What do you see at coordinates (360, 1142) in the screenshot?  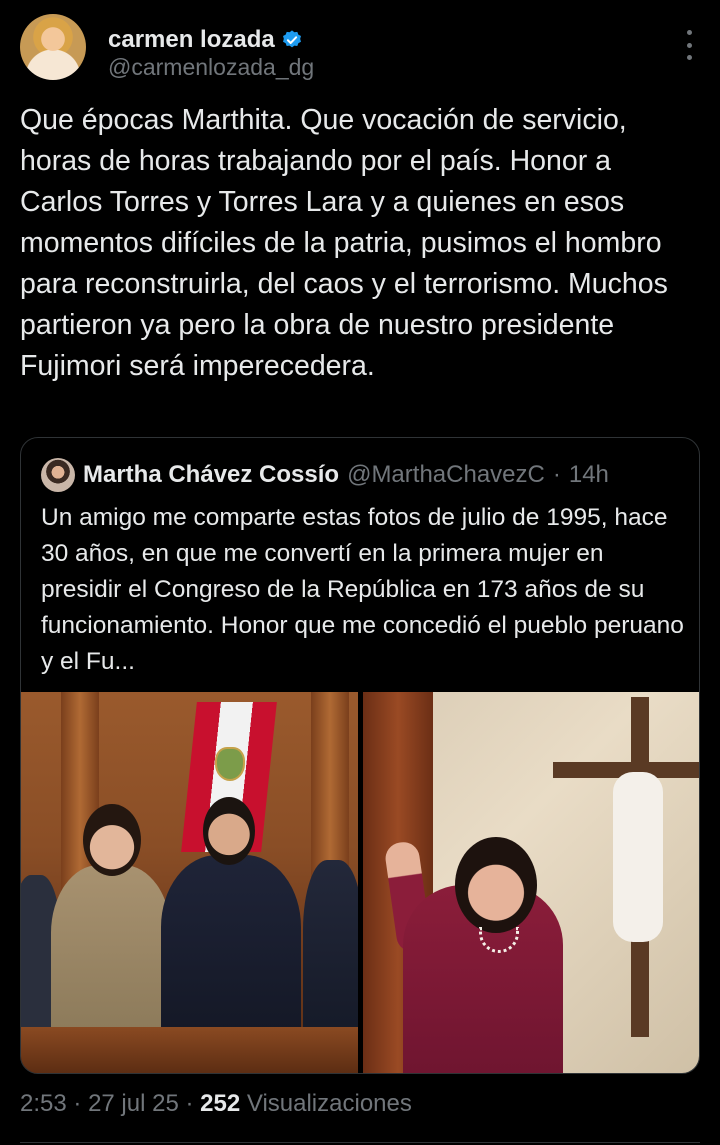 I see `divider` at bounding box center [360, 1142].